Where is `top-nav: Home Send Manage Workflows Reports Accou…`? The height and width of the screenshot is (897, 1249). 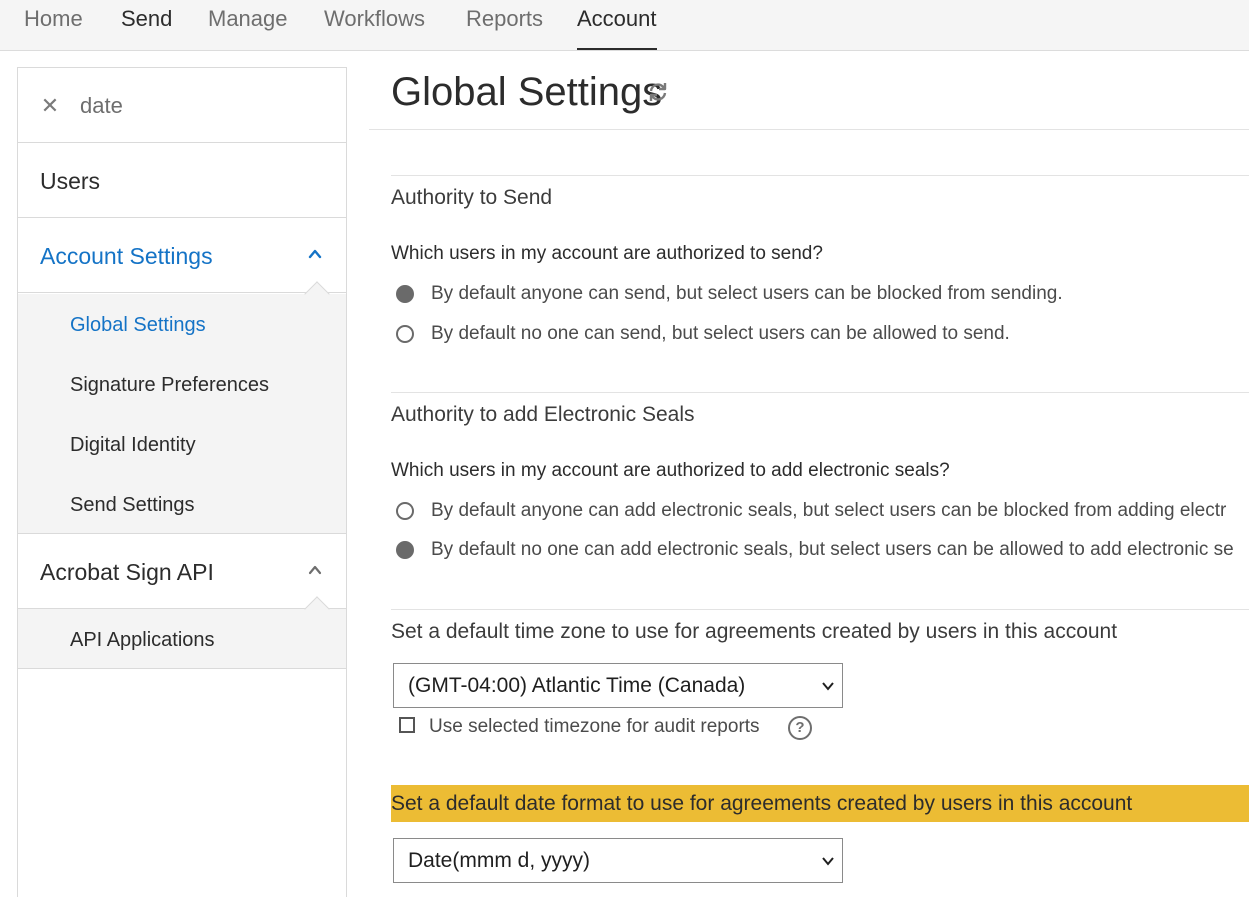
top-nav: Home Send Manage Workflows Reports Accou… is located at coordinates (624, 25).